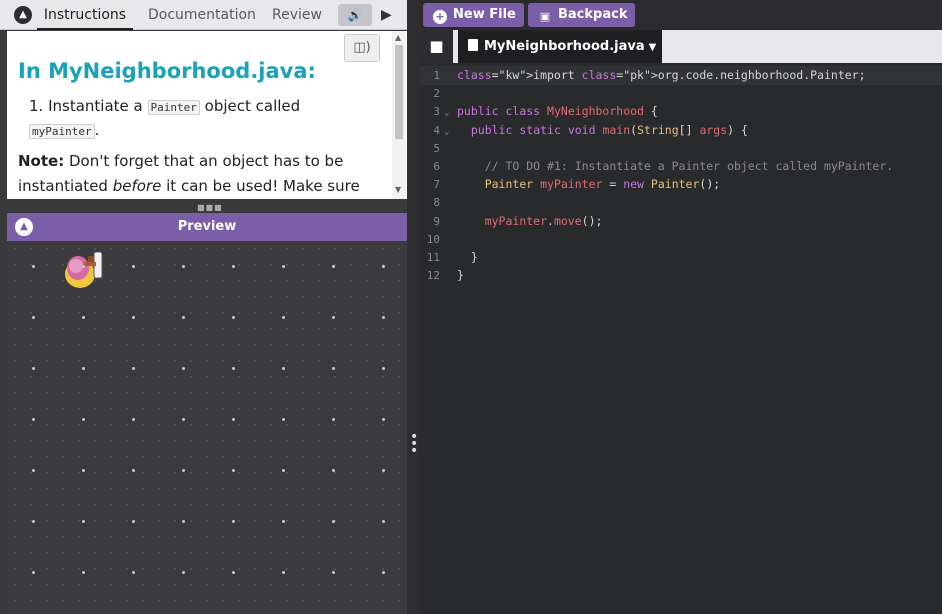 The height and width of the screenshot is (614, 942). What do you see at coordinates (24, 227) in the screenshot?
I see `collapse-preview-button: ▲` at bounding box center [24, 227].